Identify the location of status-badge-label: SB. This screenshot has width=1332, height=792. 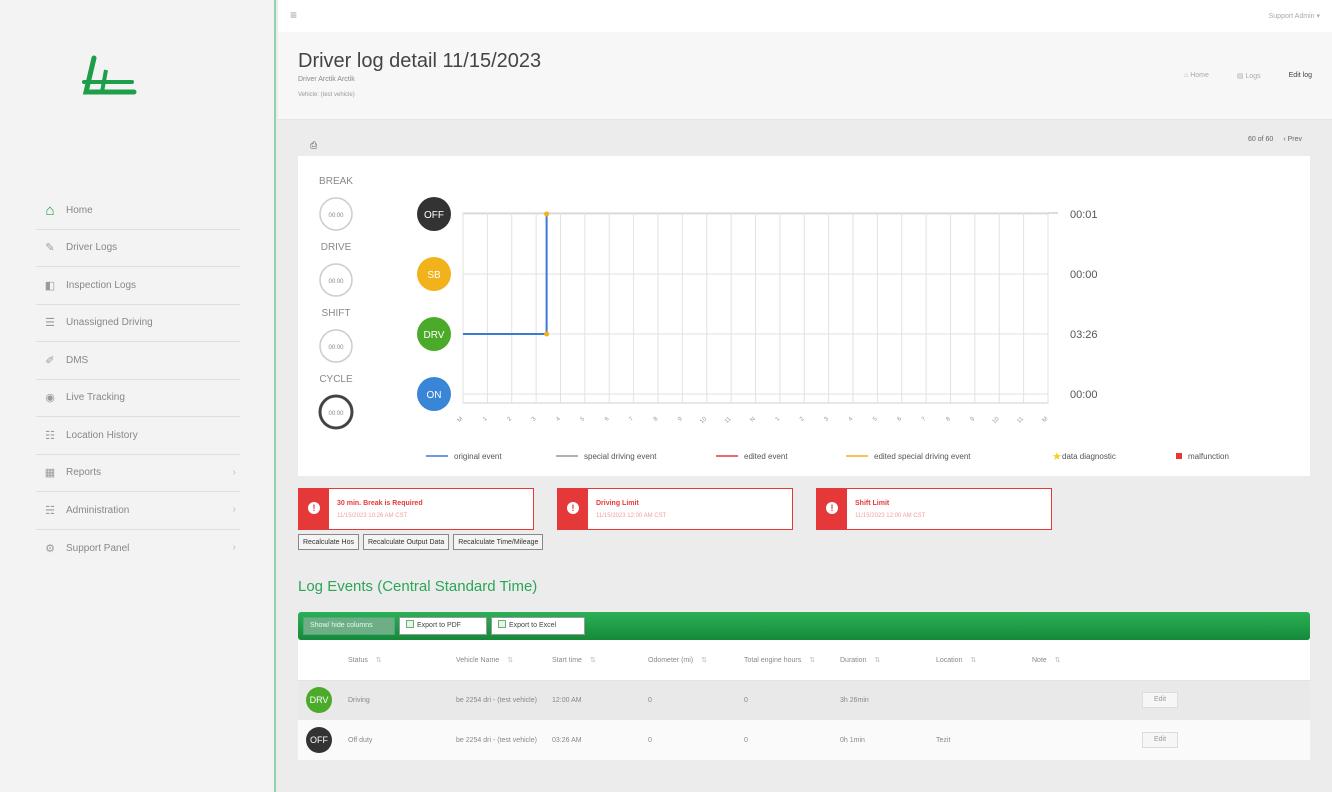
(434, 275).